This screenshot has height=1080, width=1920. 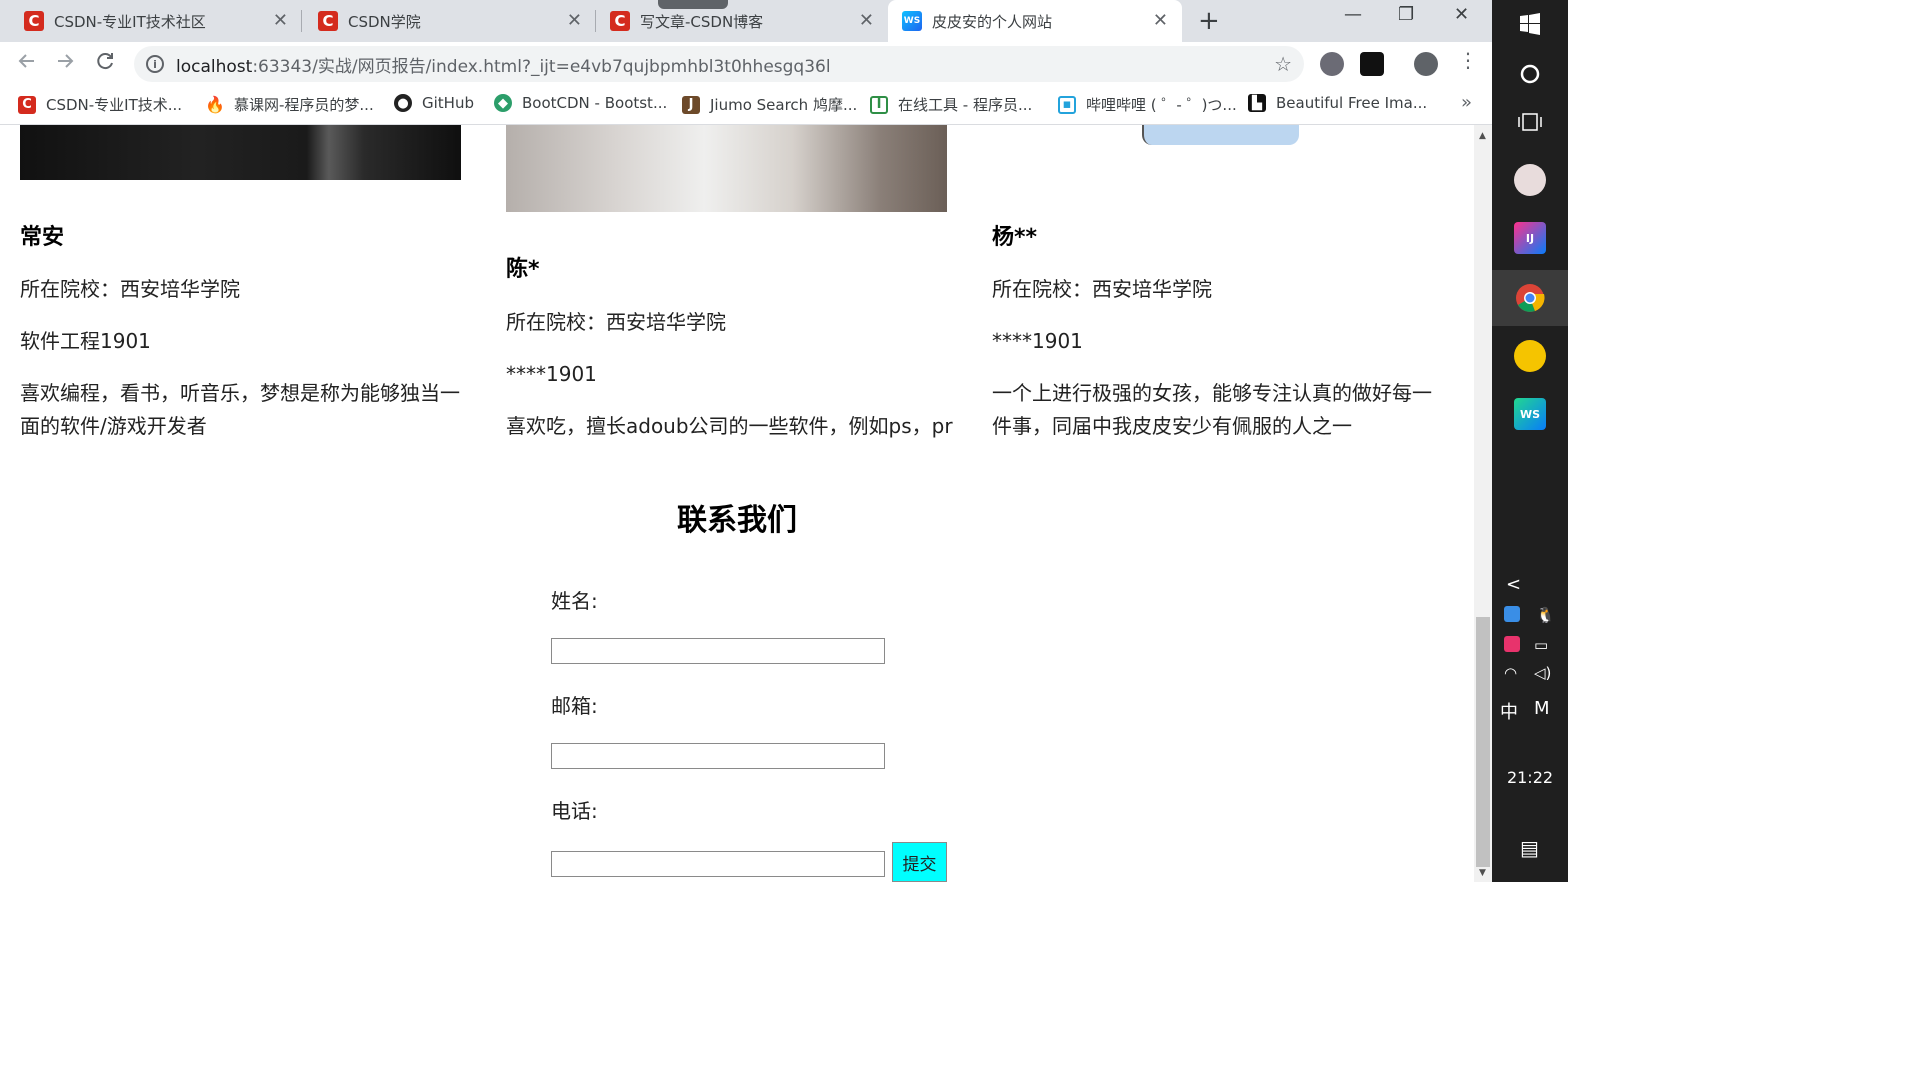 What do you see at coordinates (65, 64) in the screenshot?
I see `forward-button` at bounding box center [65, 64].